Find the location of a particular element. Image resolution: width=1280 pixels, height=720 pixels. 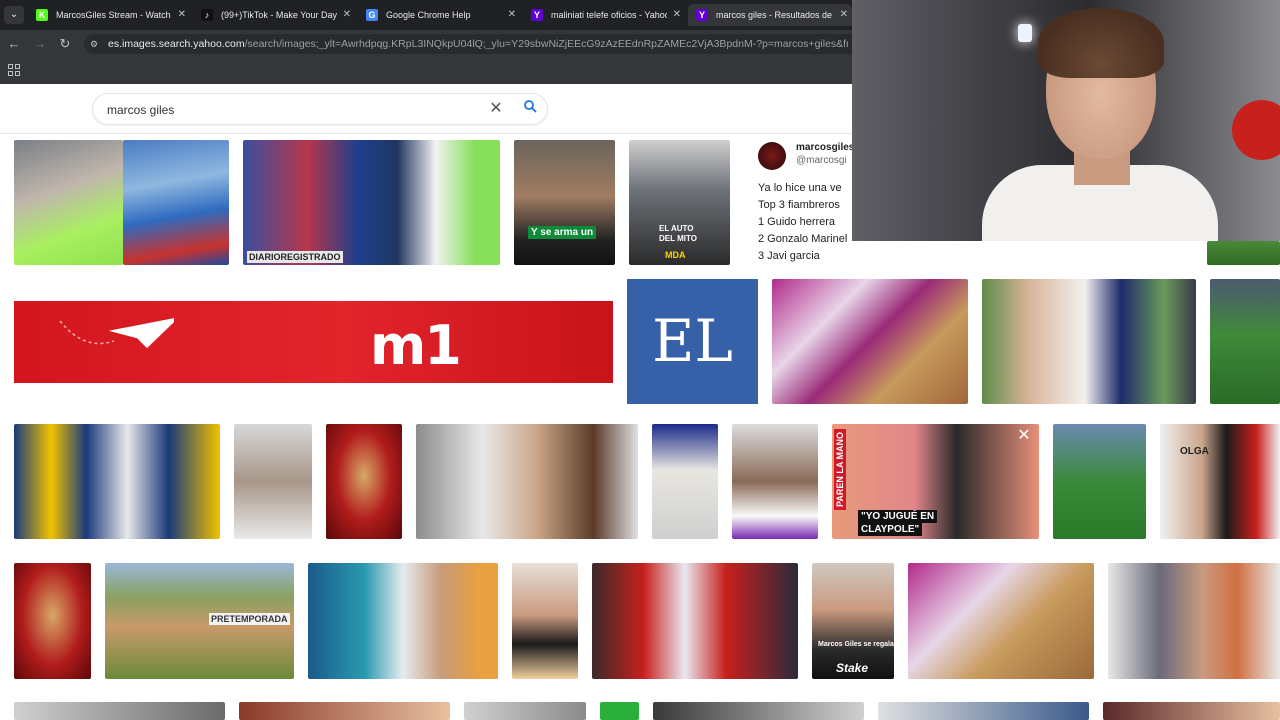

forward-icon: → is located at coordinates (40, 44).